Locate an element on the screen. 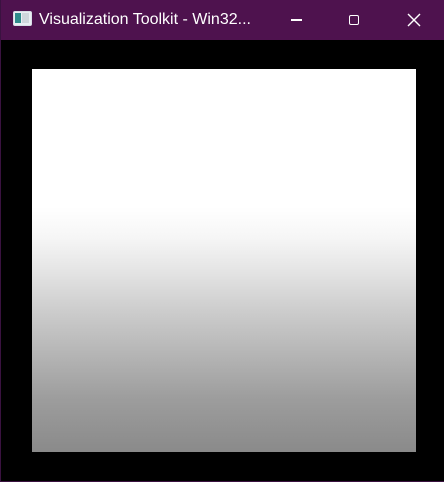  minimize-icon is located at coordinates (296, 20).